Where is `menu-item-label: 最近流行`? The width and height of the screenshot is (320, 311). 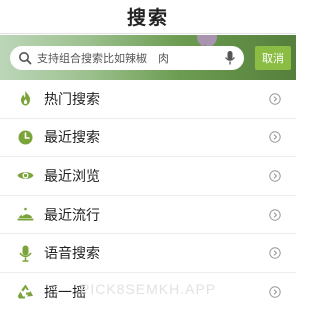
menu-item-label: 最近流行 is located at coordinates (72, 215).